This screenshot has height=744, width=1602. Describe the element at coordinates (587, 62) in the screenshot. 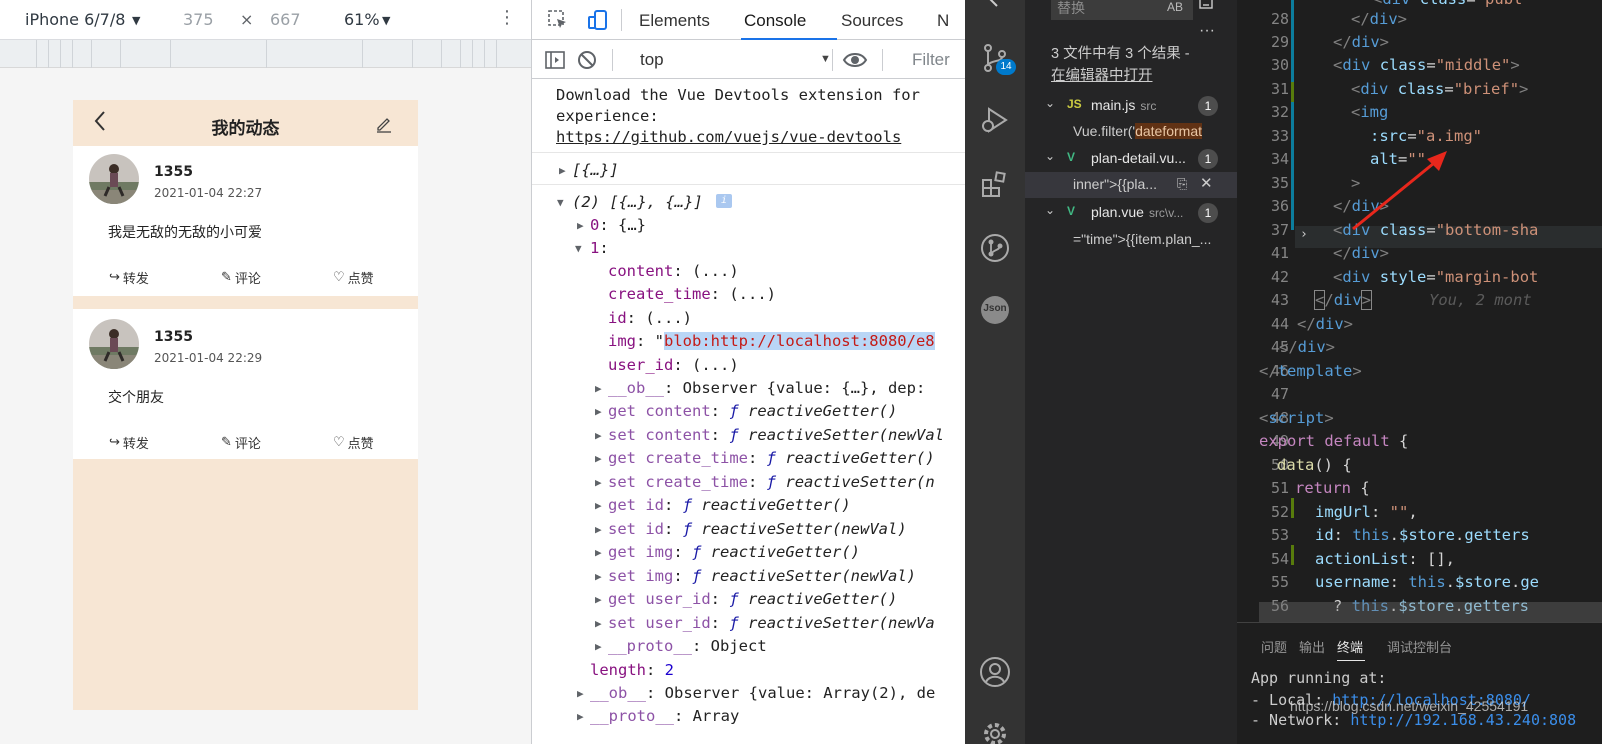

I see `clear-console-icon` at that location.